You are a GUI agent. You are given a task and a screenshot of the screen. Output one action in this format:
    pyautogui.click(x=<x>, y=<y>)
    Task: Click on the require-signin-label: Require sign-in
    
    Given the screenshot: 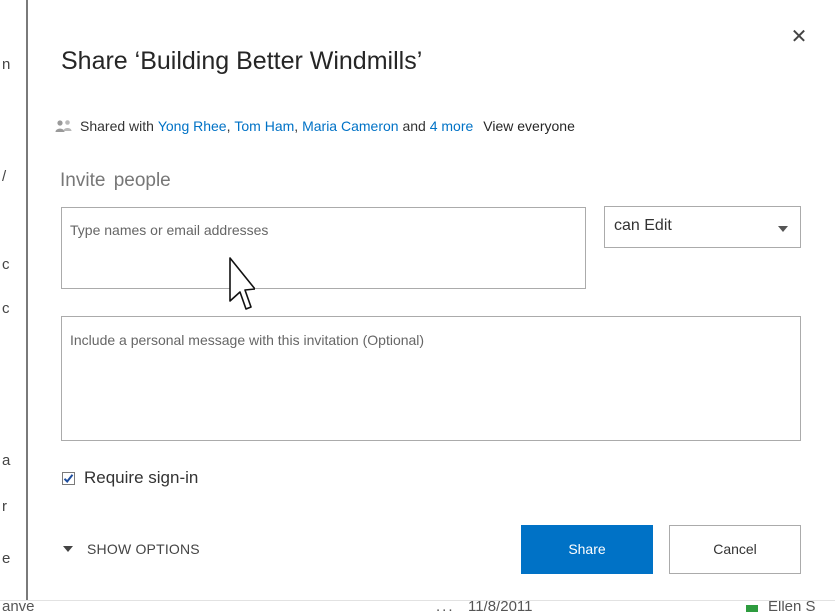 What is the action you would take?
    pyautogui.click(x=141, y=477)
    